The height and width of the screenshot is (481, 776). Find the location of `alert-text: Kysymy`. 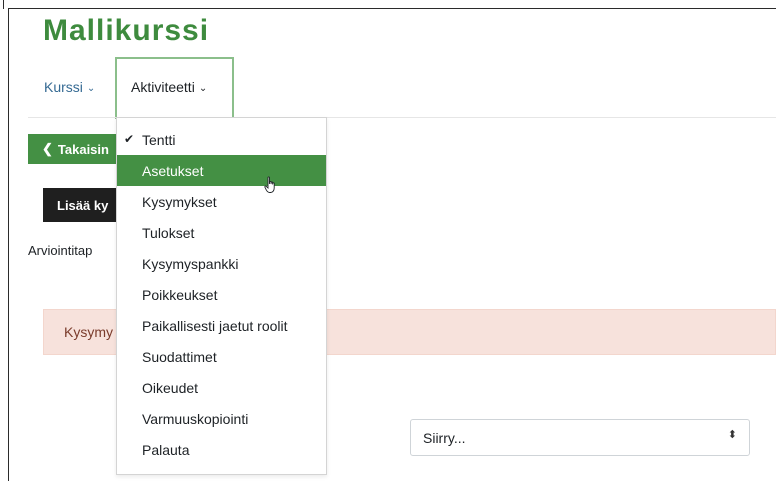

alert-text: Kysymy is located at coordinates (88, 332).